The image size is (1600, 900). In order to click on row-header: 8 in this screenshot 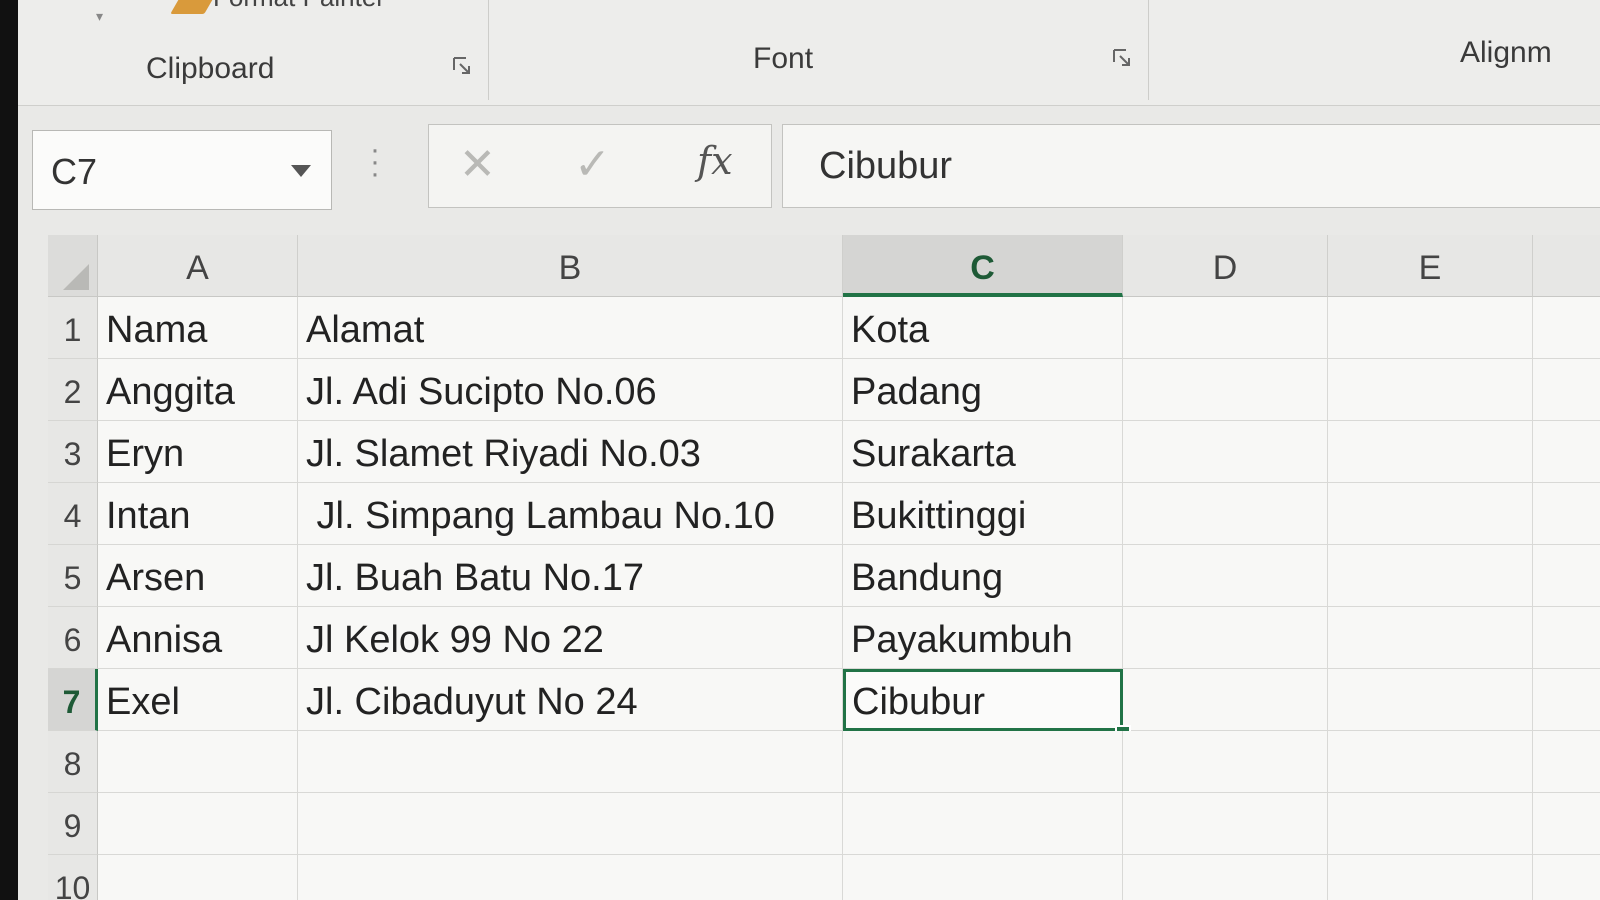, I will do `click(73, 762)`.